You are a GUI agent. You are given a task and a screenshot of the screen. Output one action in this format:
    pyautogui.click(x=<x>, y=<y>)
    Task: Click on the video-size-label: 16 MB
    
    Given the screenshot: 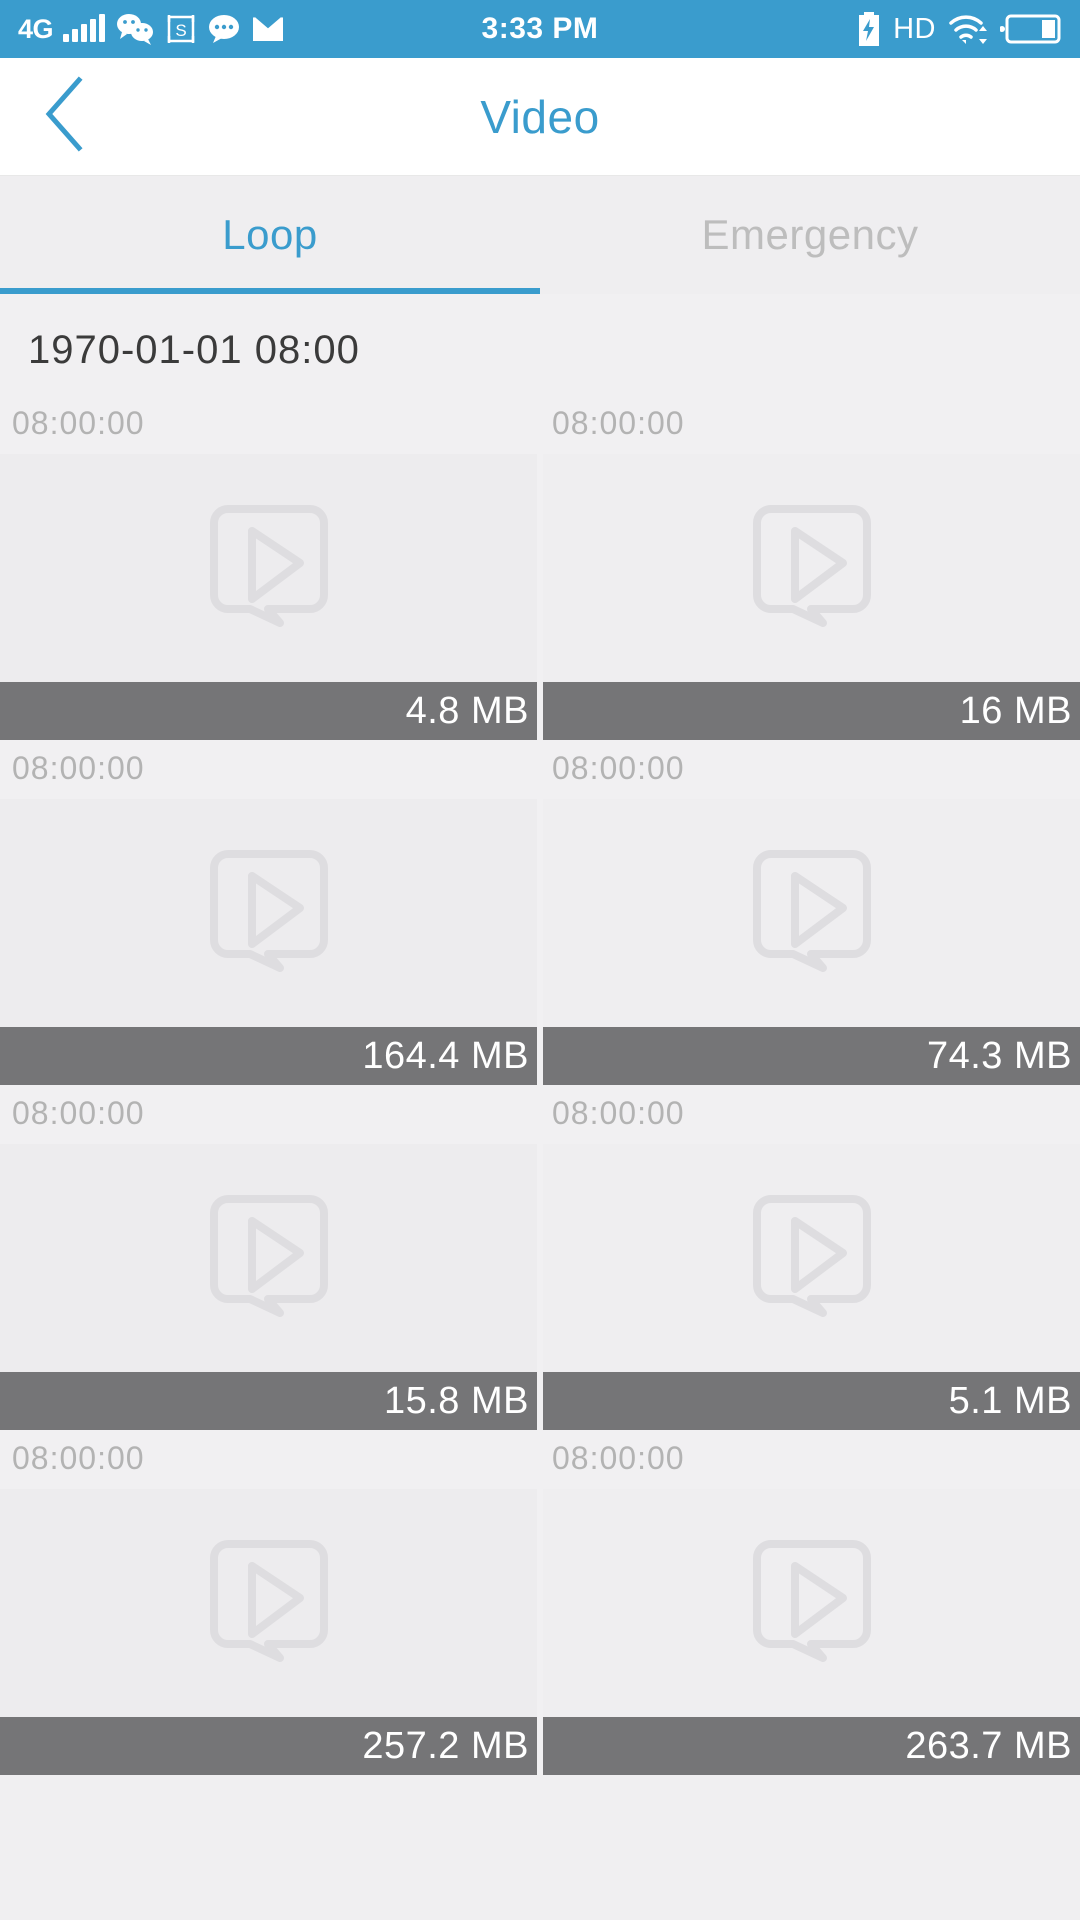 What is the action you would take?
    pyautogui.click(x=1015, y=710)
    